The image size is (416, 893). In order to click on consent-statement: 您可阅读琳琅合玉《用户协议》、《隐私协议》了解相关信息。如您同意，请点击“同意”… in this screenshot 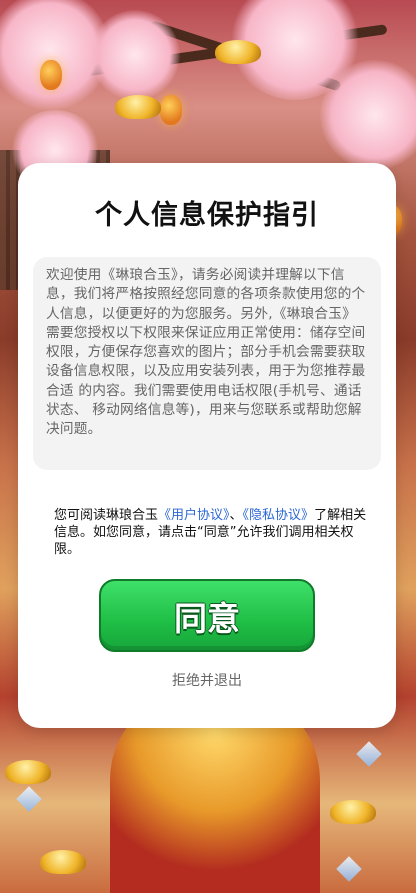, I will do `click(214, 532)`.